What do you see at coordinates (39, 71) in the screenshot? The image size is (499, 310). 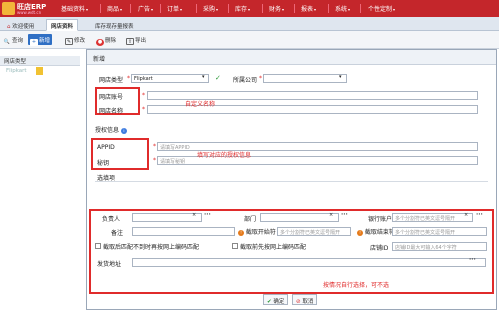 I see `flag-icon` at bounding box center [39, 71].